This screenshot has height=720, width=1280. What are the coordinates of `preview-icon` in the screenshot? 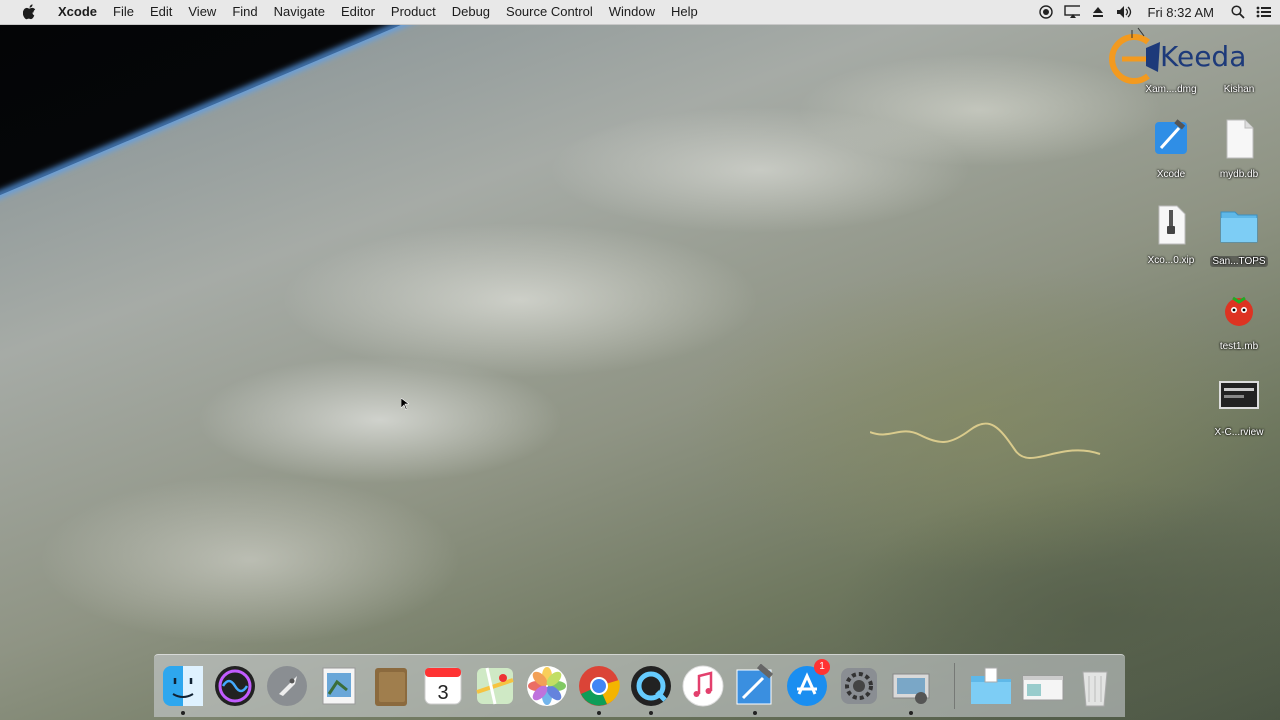 It's located at (339, 686).